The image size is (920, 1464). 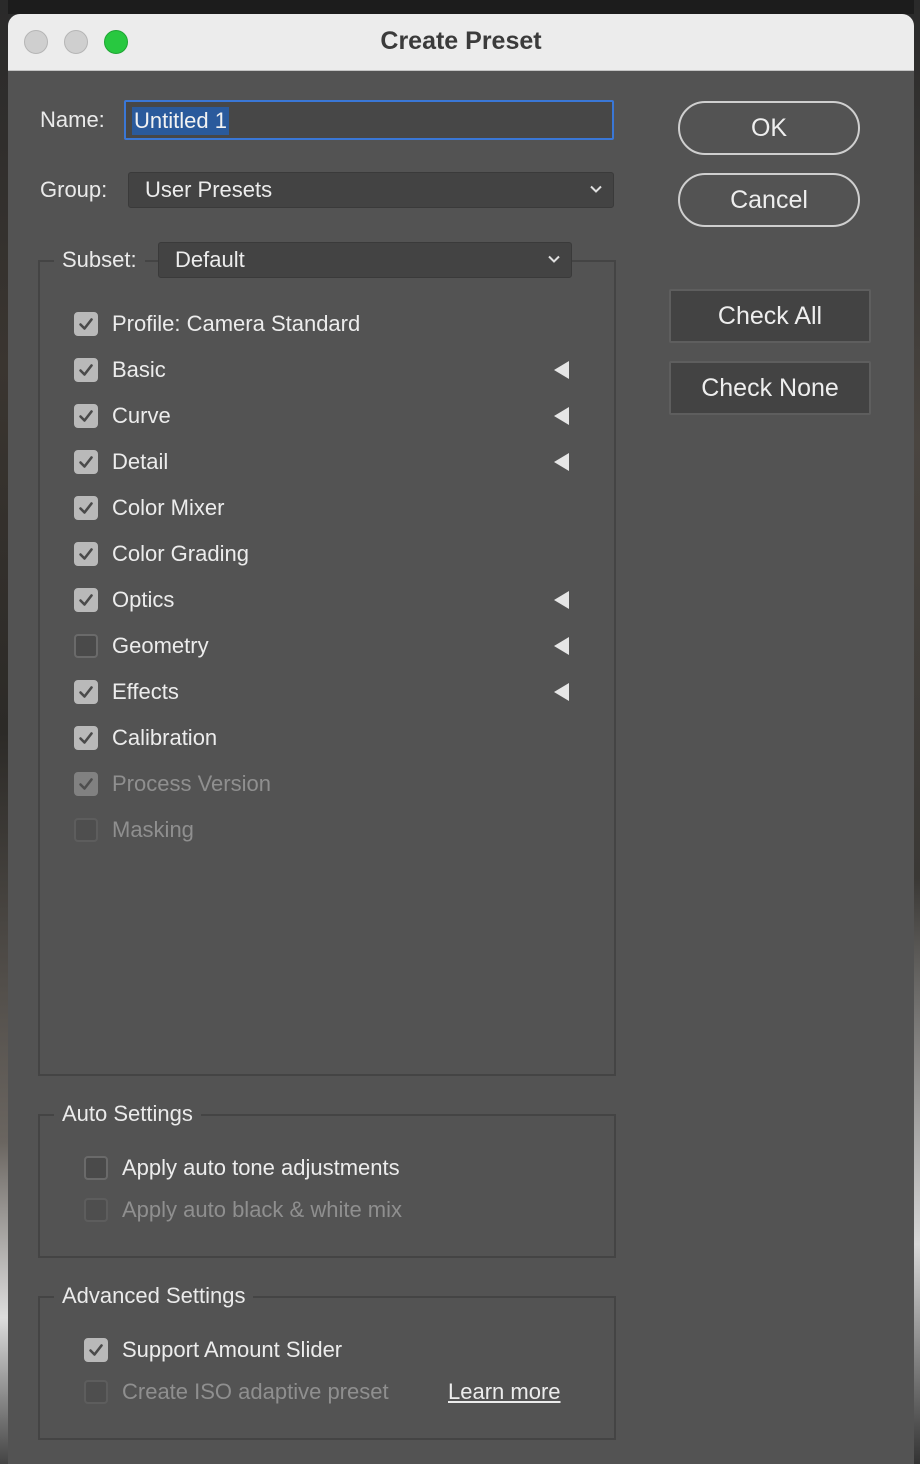 What do you see at coordinates (255, 1391) in the screenshot?
I see `setting-label: Create ISO adaptive preset` at bounding box center [255, 1391].